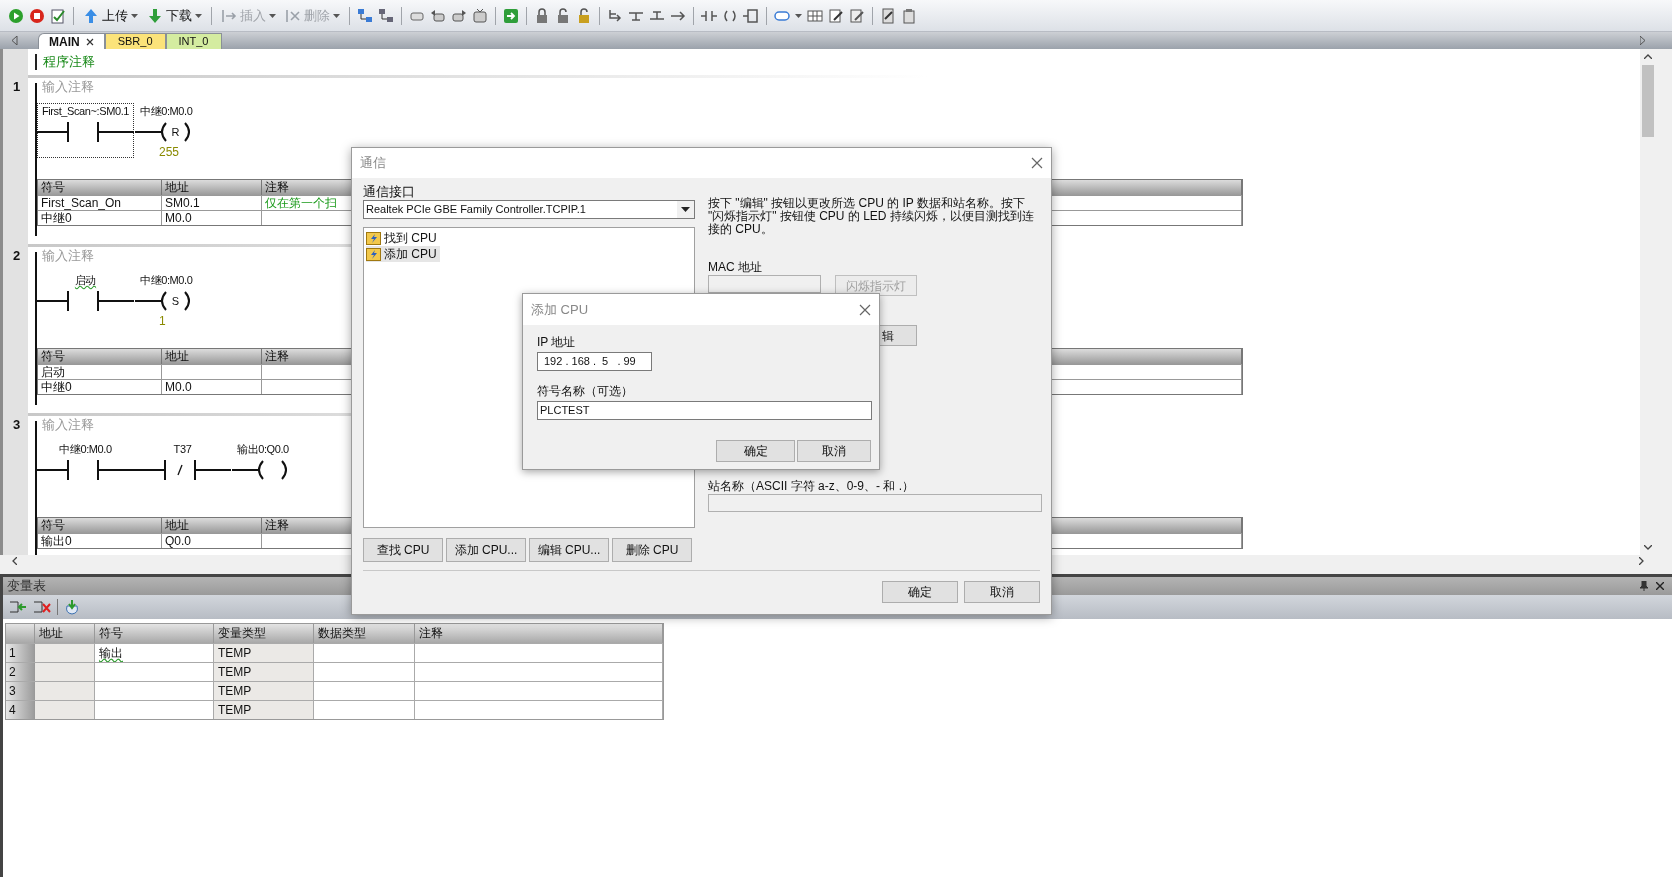 The image size is (1672, 877). I want to click on upload-icon, so click(91, 15).